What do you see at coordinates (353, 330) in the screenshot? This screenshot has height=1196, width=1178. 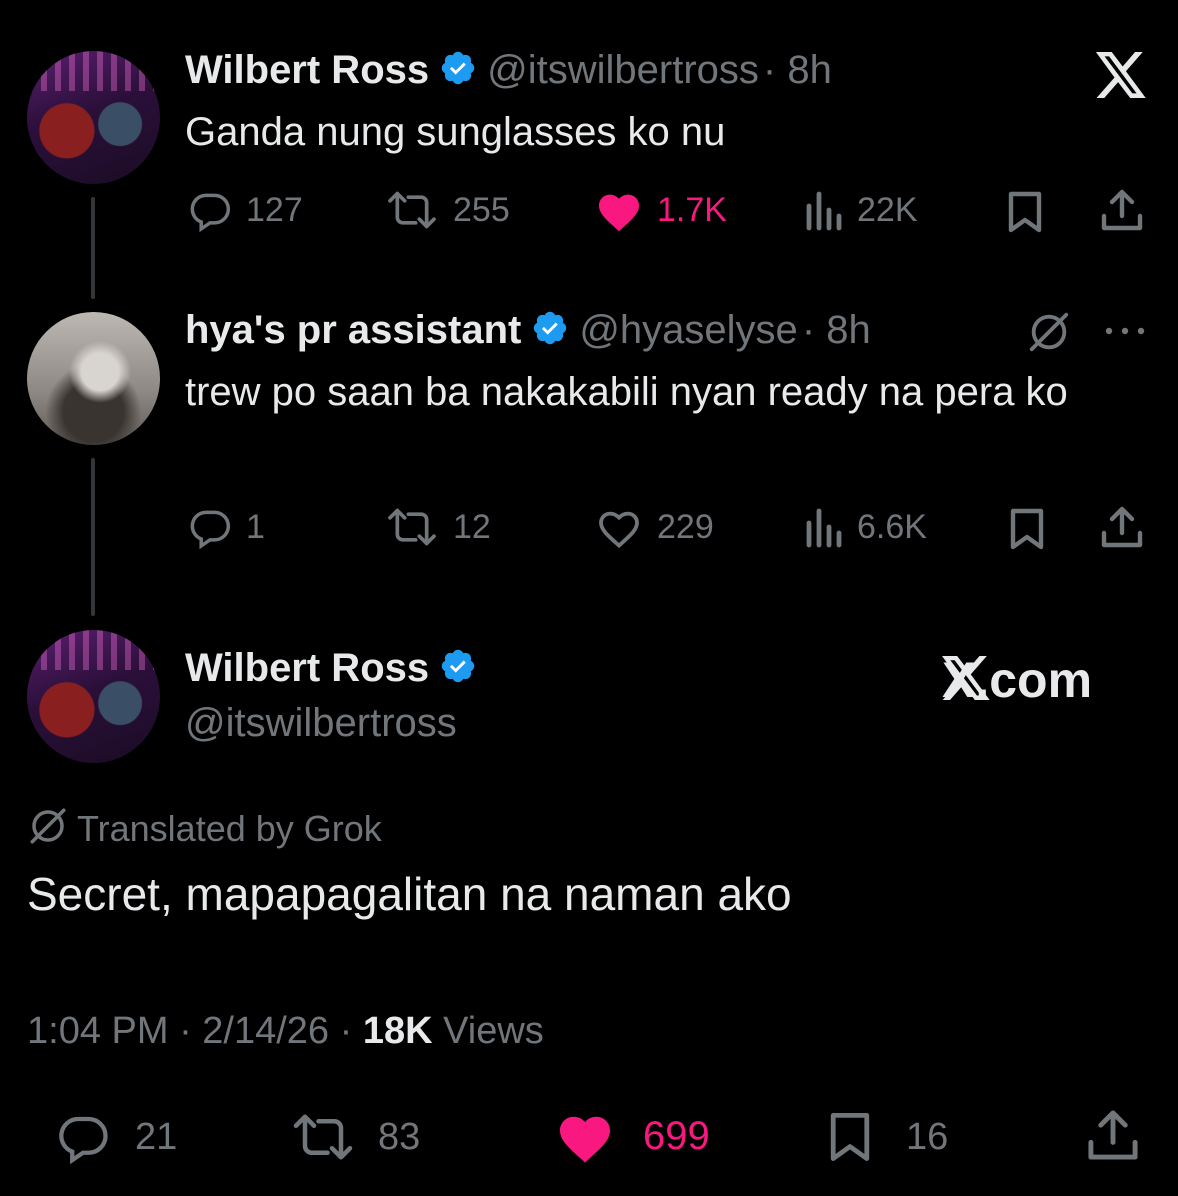 I see `author-name: hya's pr assistant` at bounding box center [353, 330].